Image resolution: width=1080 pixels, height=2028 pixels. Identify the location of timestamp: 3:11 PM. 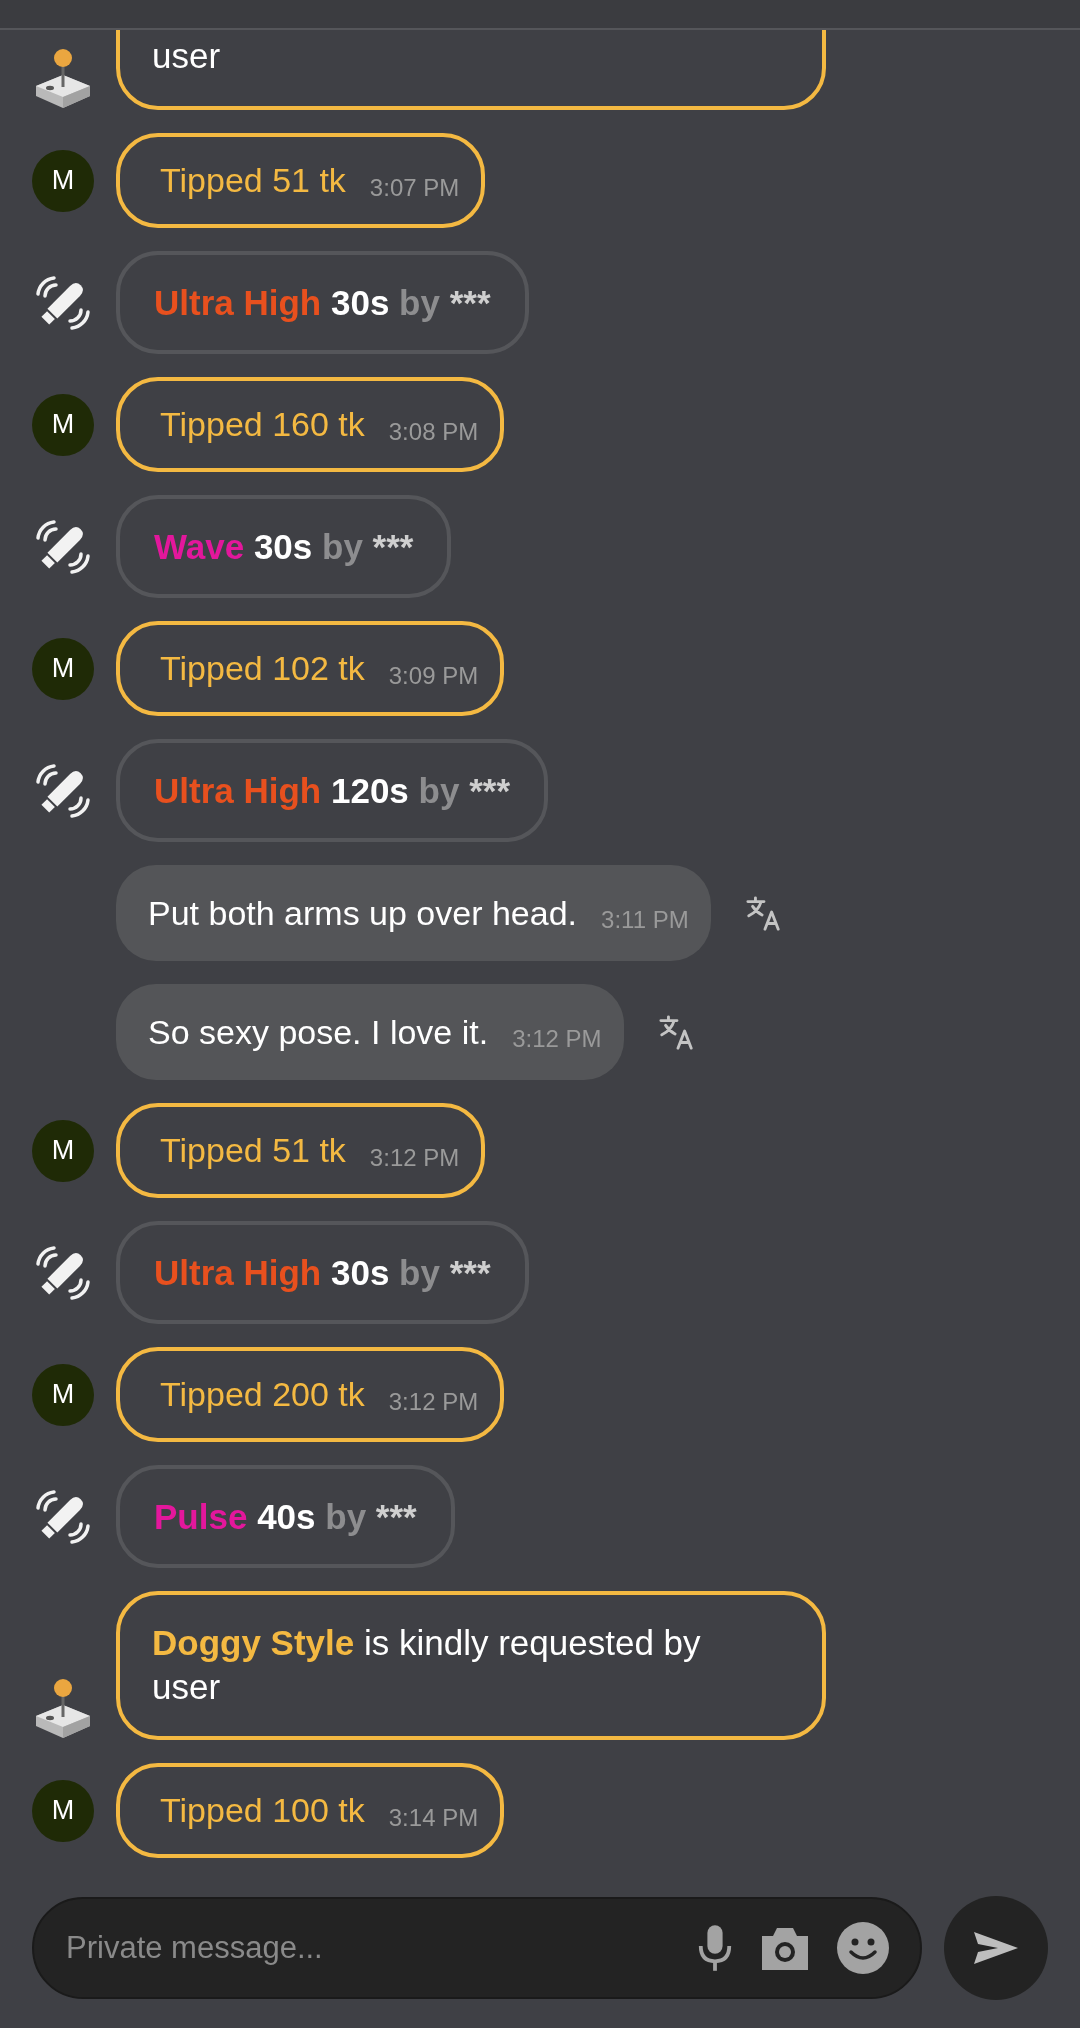
(645, 920).